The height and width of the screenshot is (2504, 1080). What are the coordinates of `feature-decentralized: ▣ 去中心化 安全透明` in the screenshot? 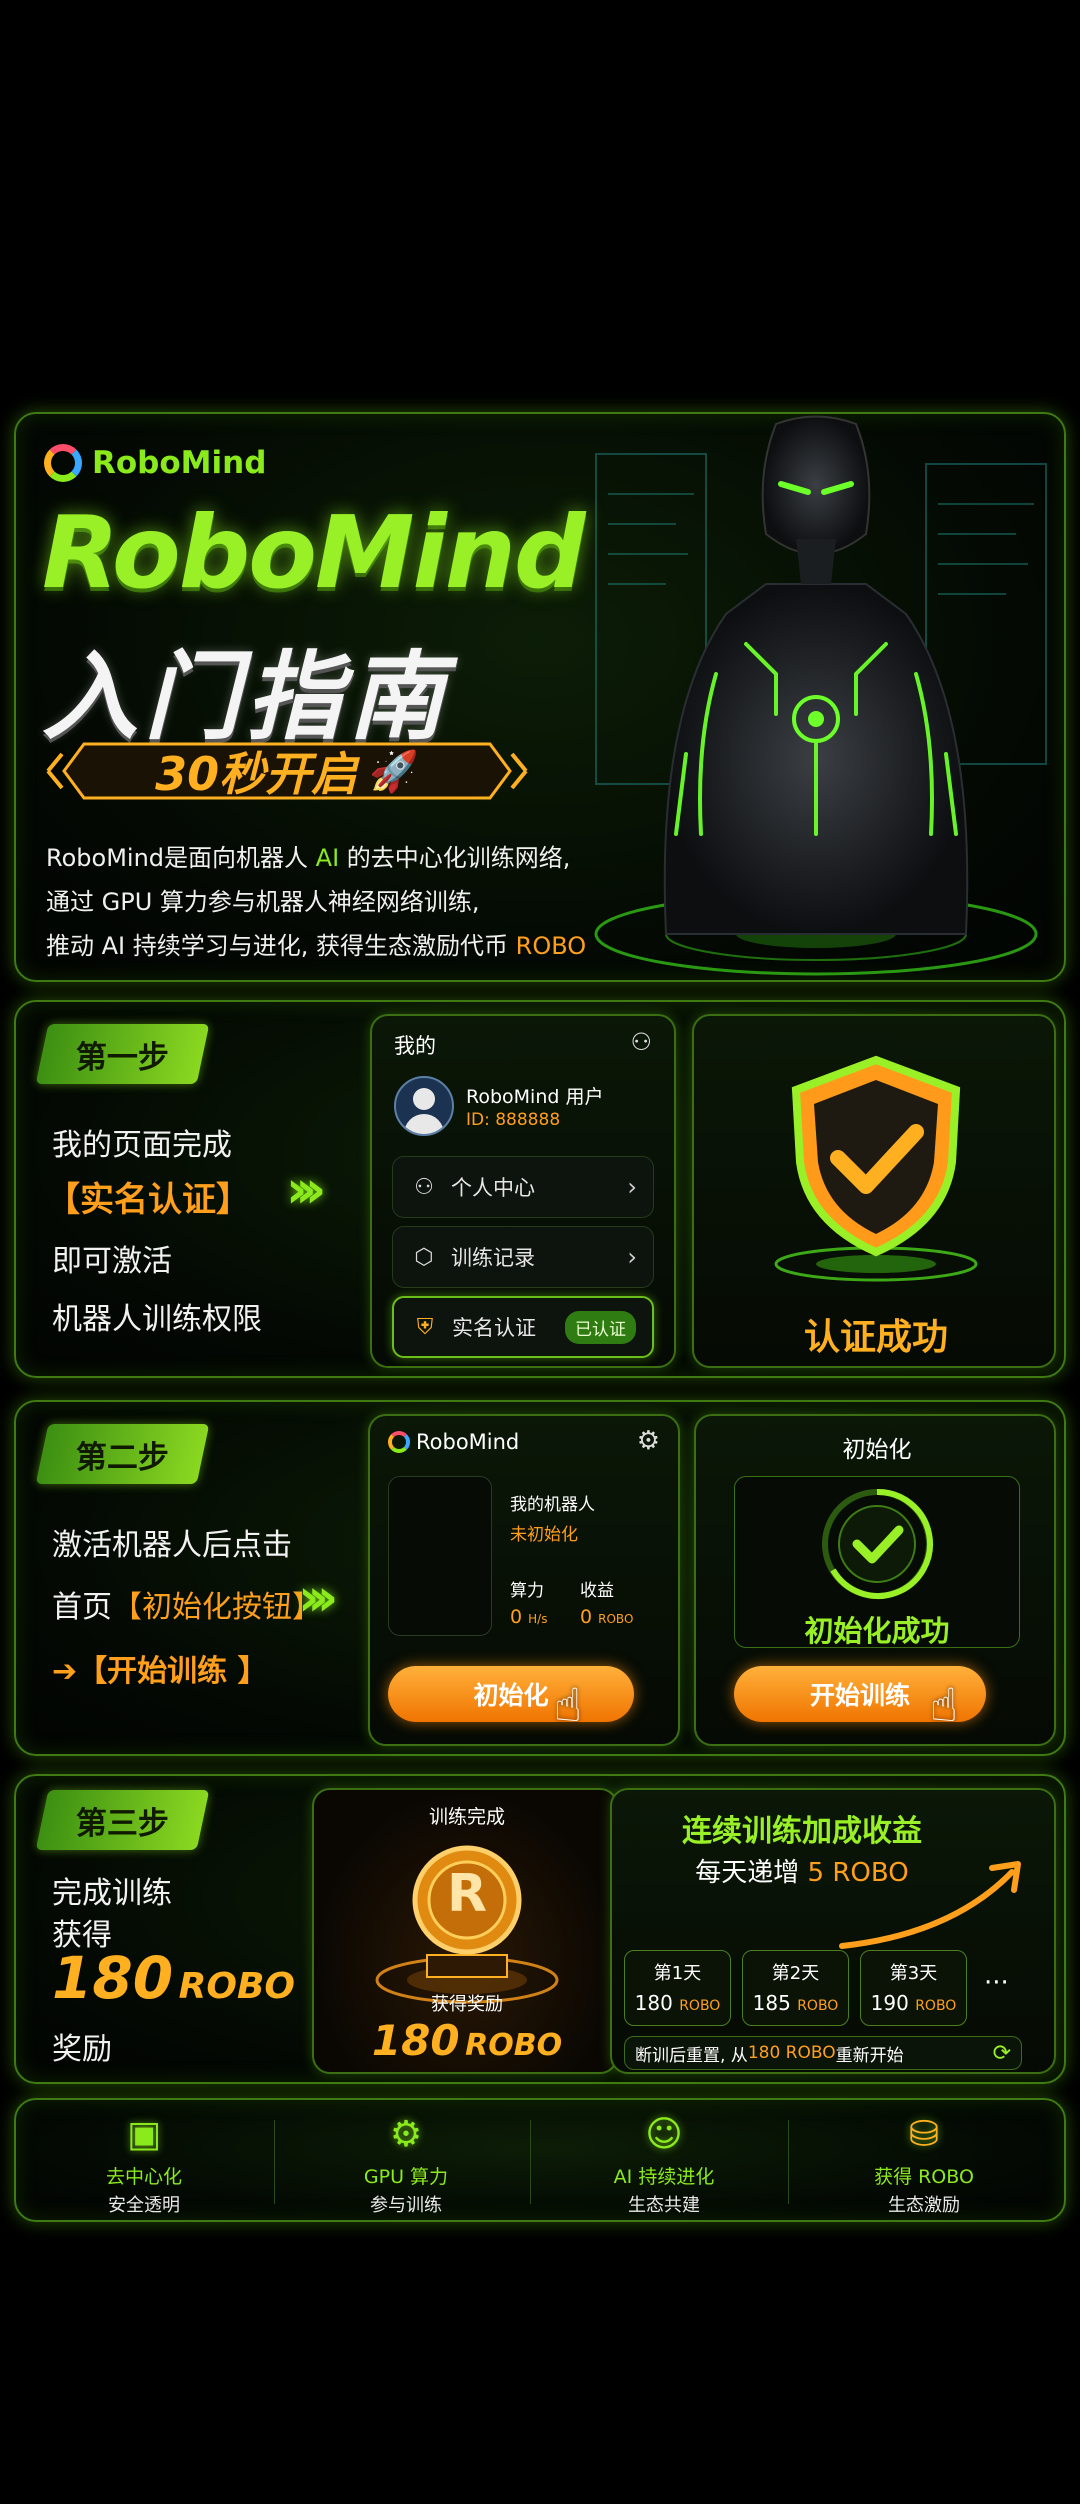 It's located at (144, 2160).